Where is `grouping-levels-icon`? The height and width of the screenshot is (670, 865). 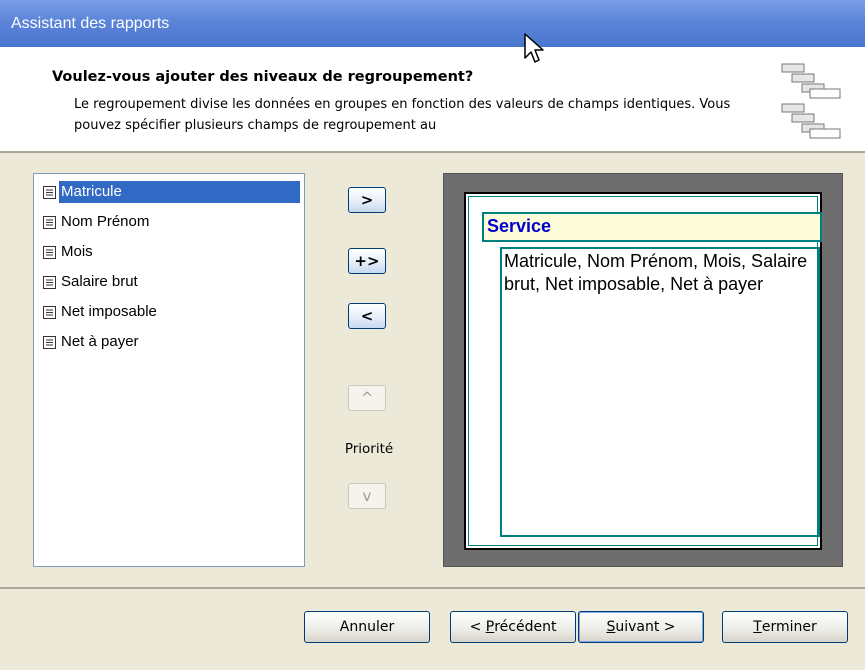 grouping-levels-icon is located at coordinates (811, 101).